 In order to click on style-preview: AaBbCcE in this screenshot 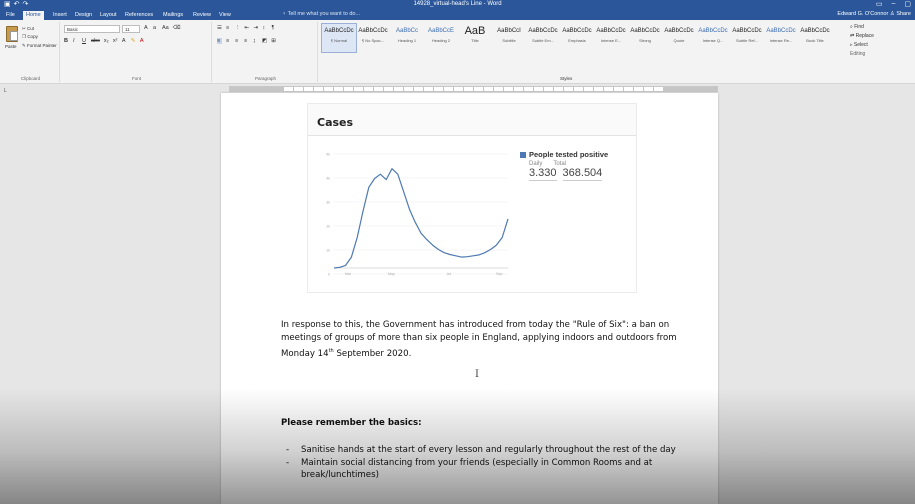, I will do `click(440, 31)`.